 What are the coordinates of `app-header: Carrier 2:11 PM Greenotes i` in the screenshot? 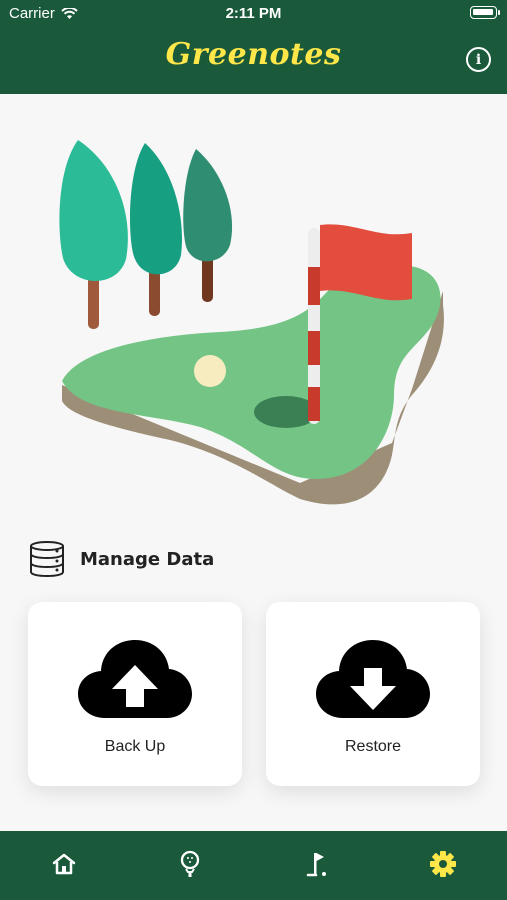 It's located at (253, 47).